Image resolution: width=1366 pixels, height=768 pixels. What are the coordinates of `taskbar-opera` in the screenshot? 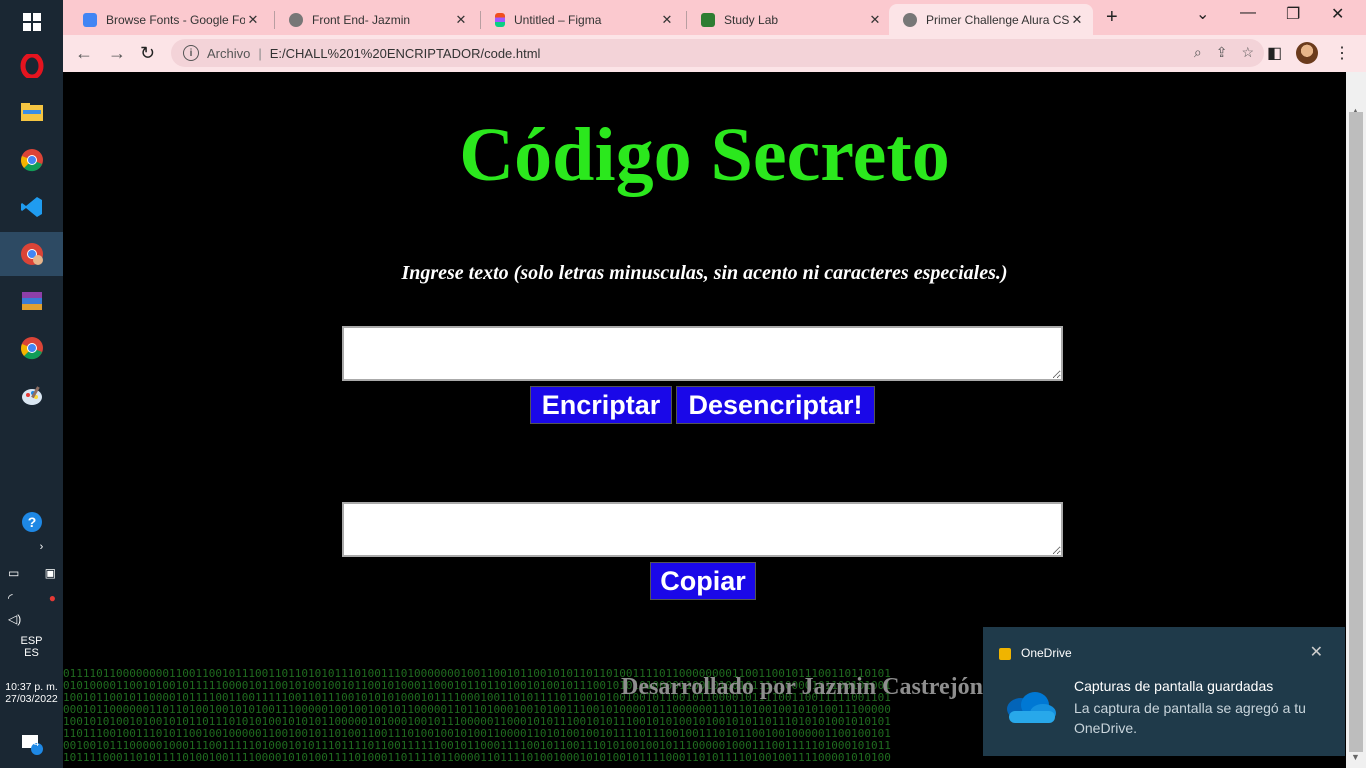 It's located at (31, 66).